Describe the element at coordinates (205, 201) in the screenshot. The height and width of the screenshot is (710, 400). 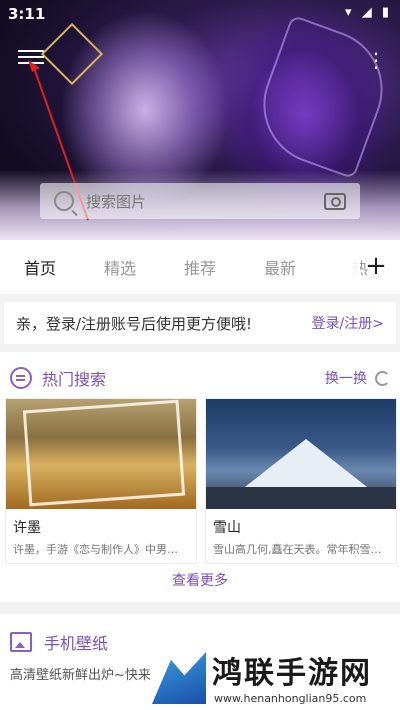
I see `search-placeholder: 搜索图片` at that location.